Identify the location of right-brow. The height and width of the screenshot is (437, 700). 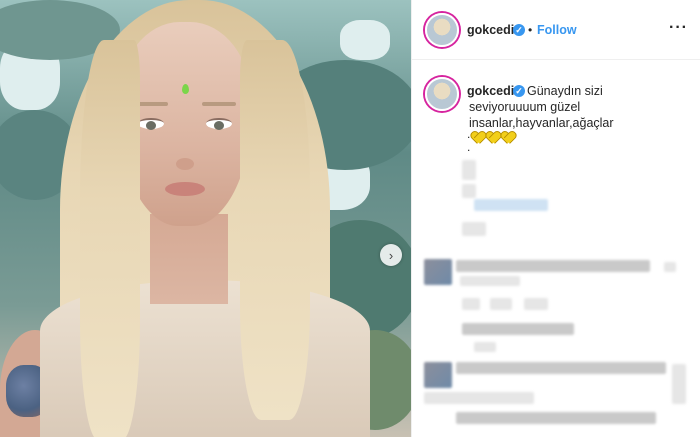
(219, 104).